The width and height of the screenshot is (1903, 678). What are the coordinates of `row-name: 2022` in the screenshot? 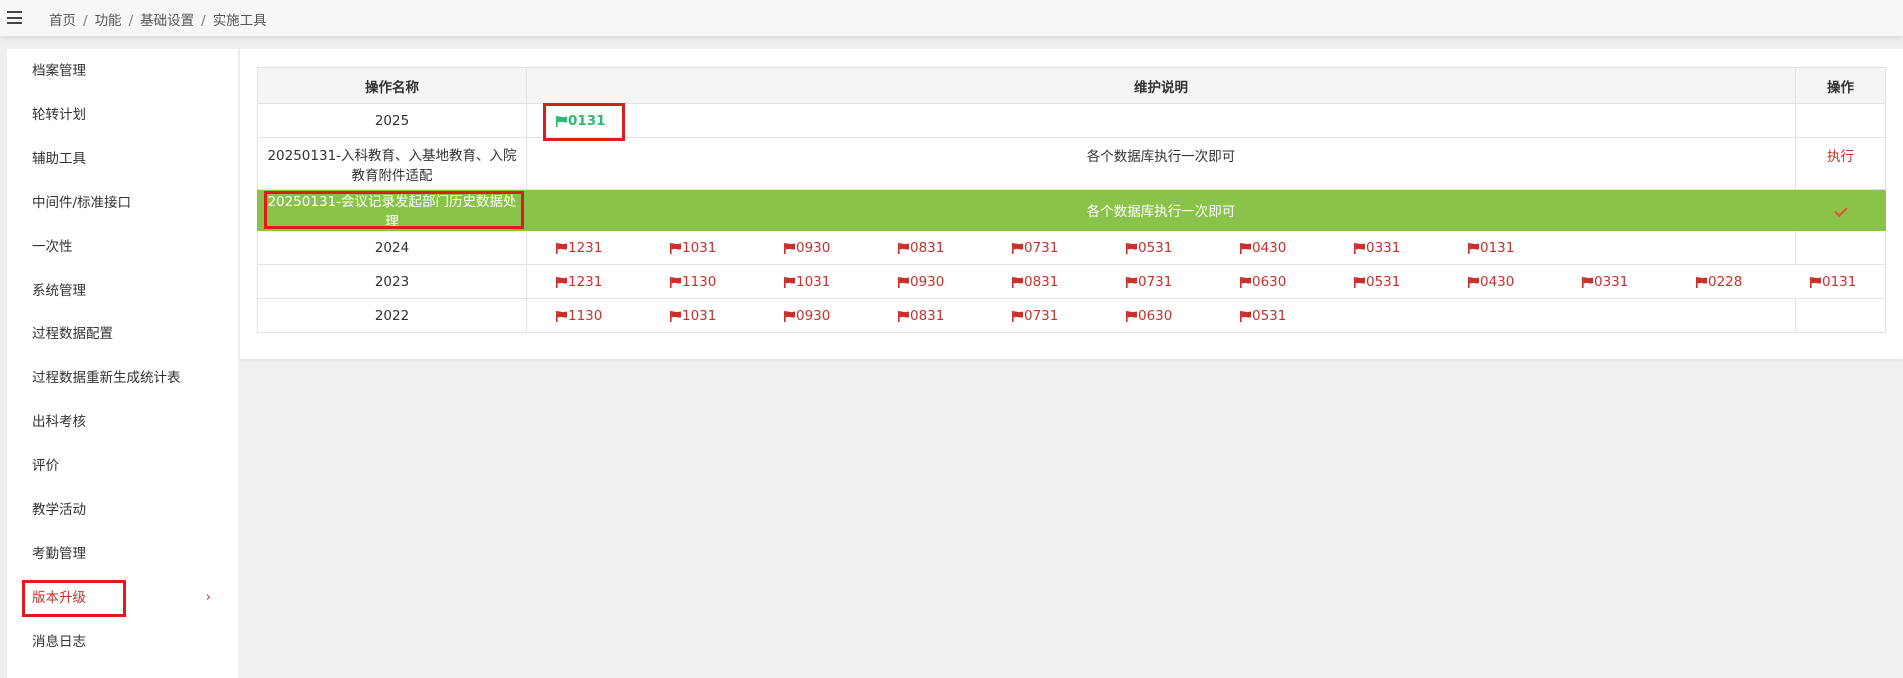 It's located at (392, 315).